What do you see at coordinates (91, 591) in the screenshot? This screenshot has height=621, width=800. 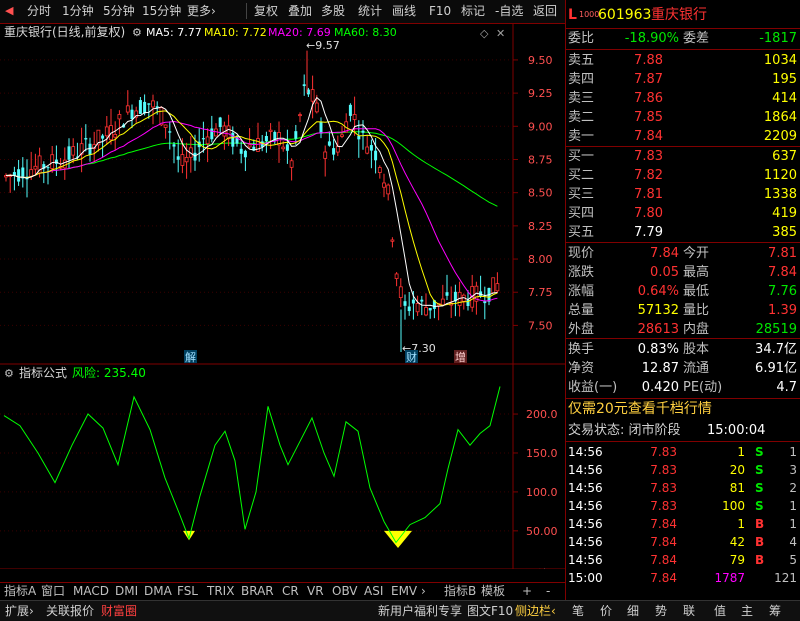 I see `tab-macd: MACD` at bounding box center [91, 591].